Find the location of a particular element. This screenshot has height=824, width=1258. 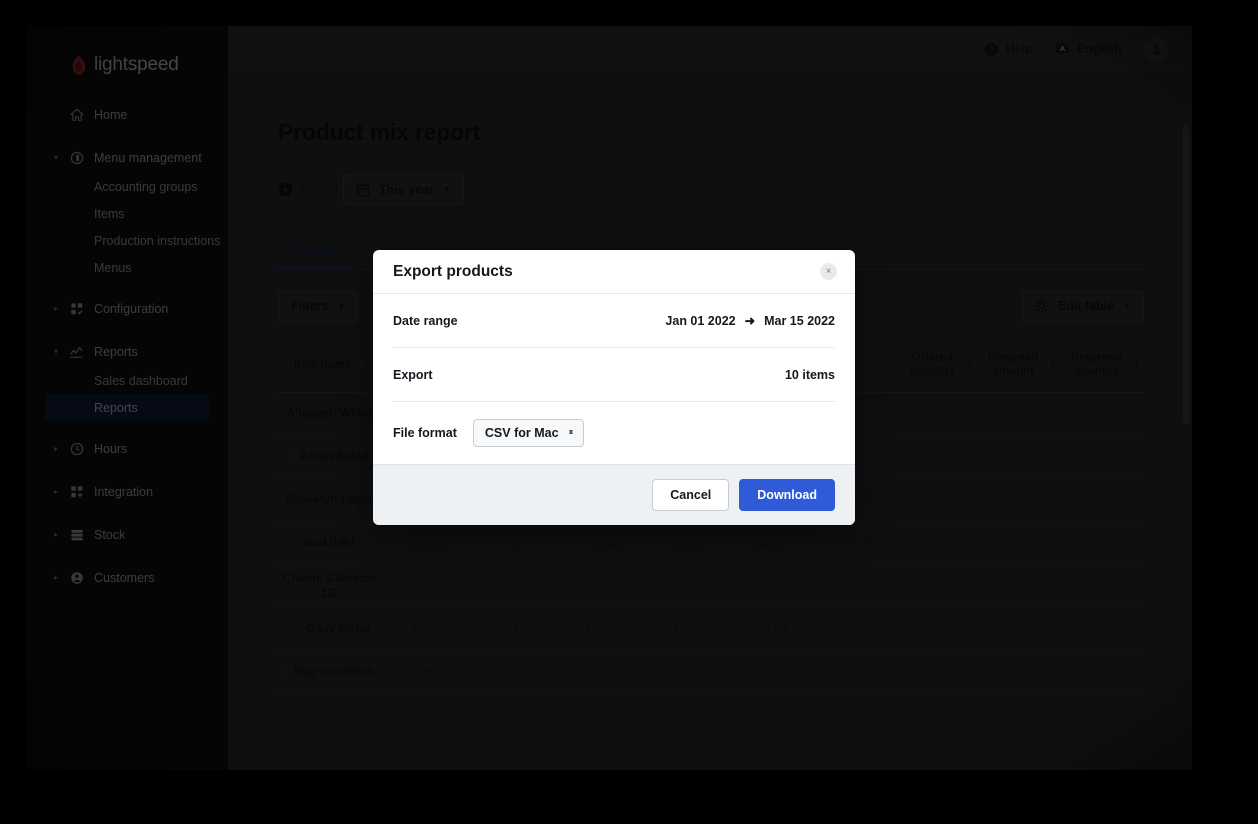

sidebar-item-label: Home is located at coordinates (111, 115).